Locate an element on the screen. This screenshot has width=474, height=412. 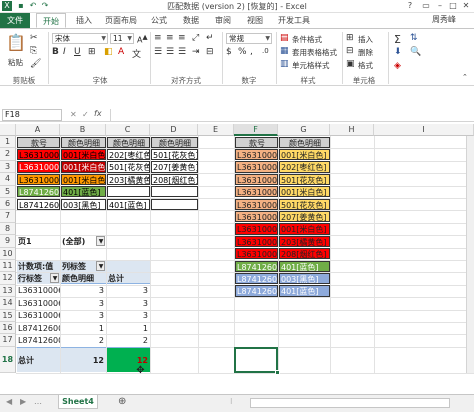
pivot-row-key: L874126009 is located at coordinates (38, 340).